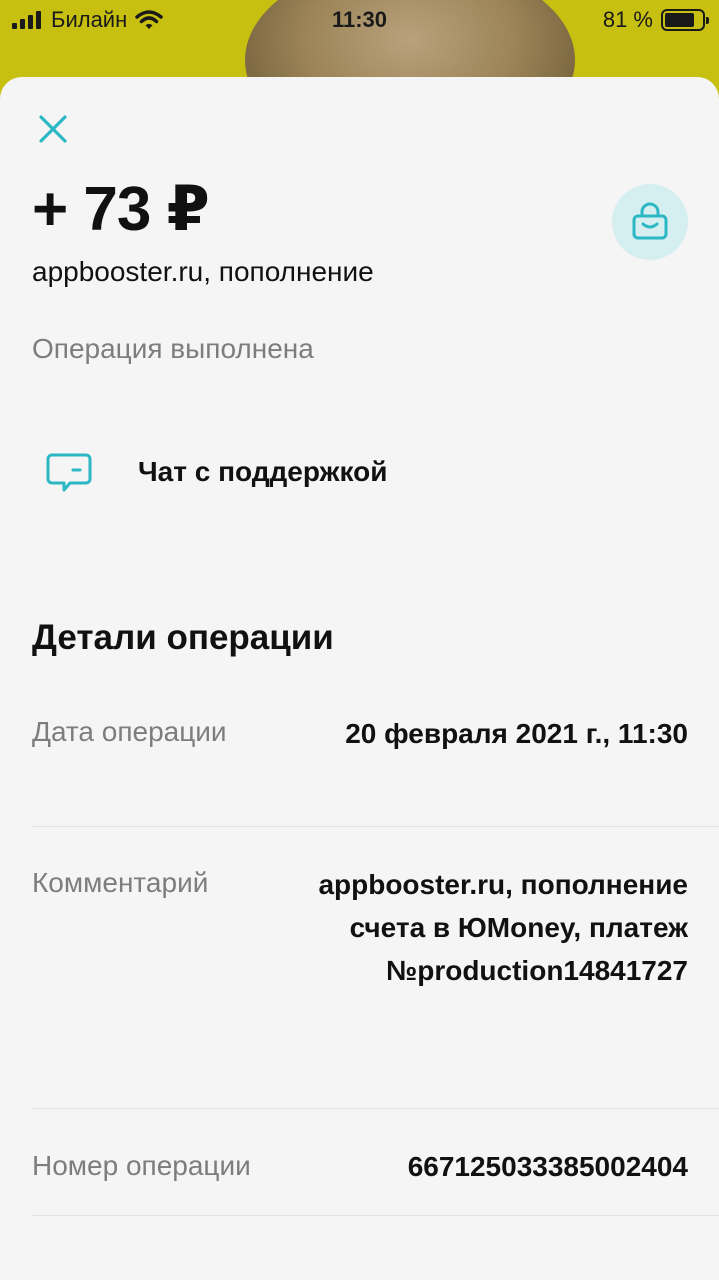 This screenshot has width=719, height=1280. Describe the element at coordinates (203, 271) in the screenshot. I see `merchant-title: appbooster.ru, пополнение` at that location.